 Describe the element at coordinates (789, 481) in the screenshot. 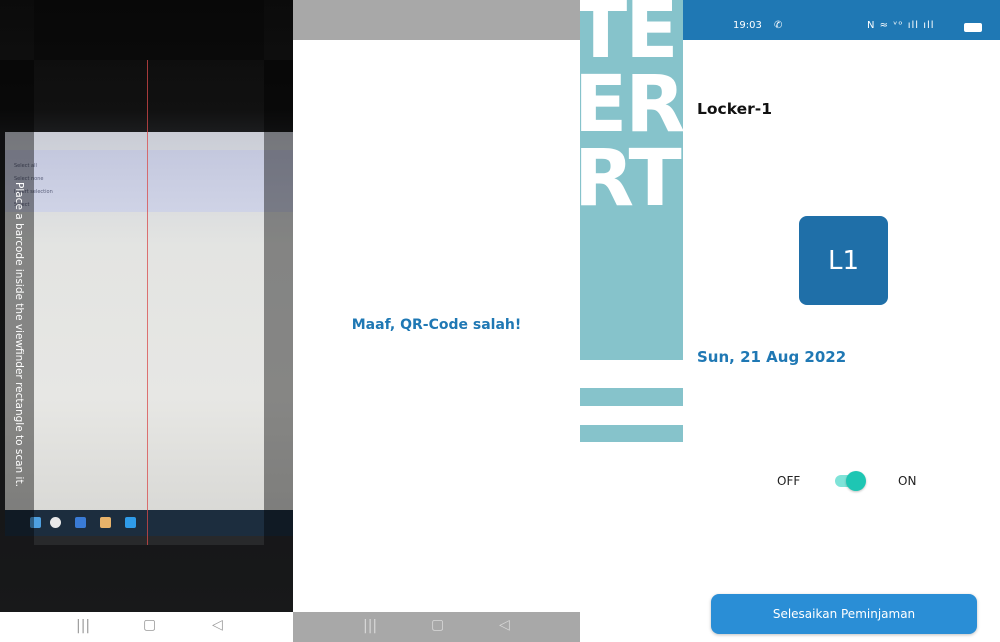

I see `toggle-off-label: OFF` at that location.